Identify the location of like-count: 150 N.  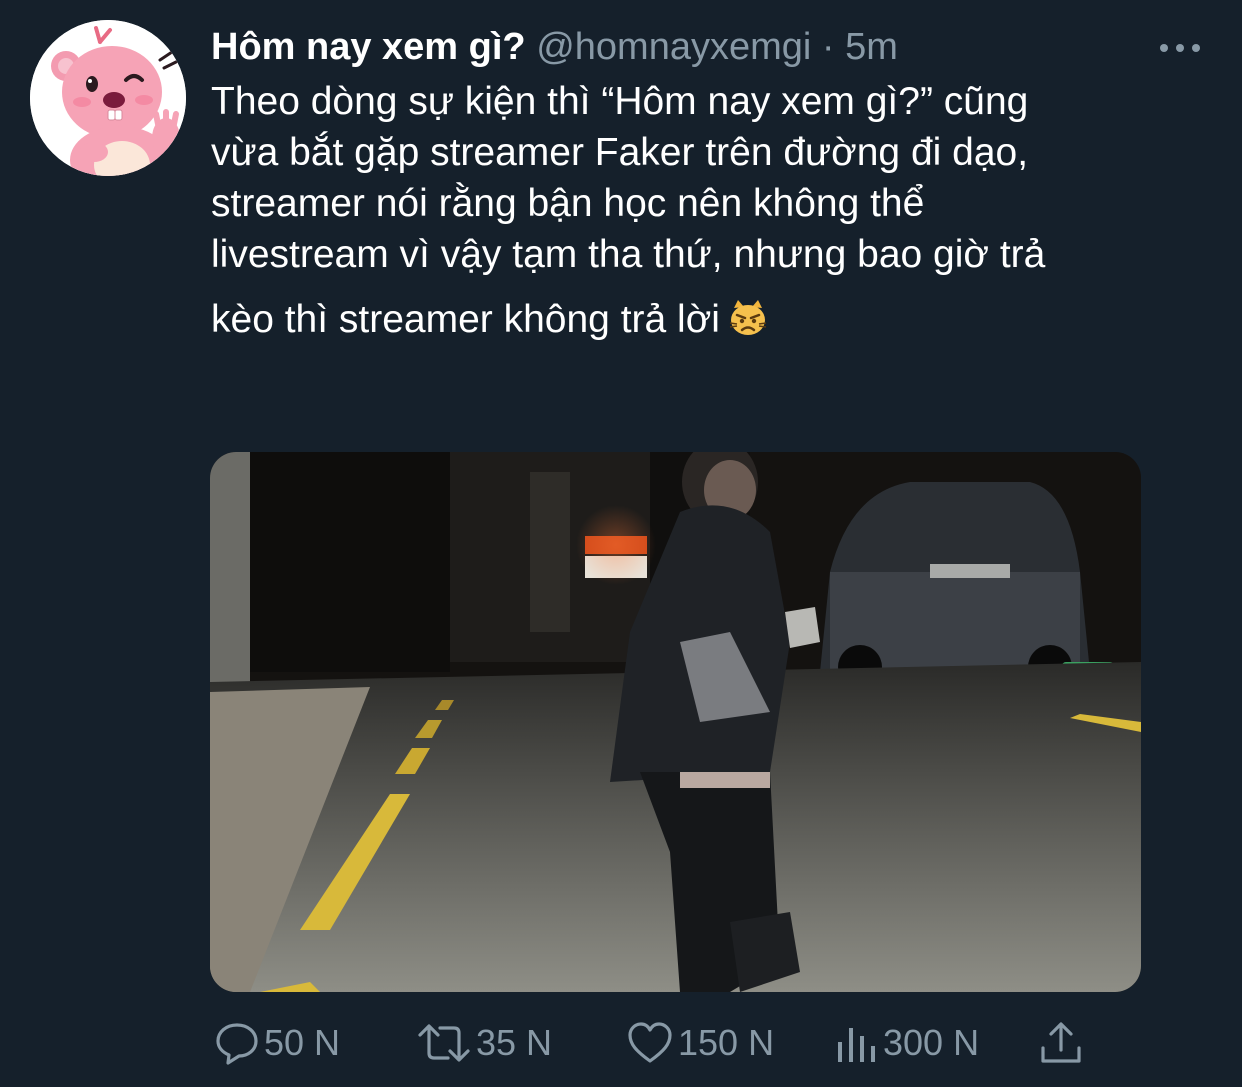
(726, 1042).